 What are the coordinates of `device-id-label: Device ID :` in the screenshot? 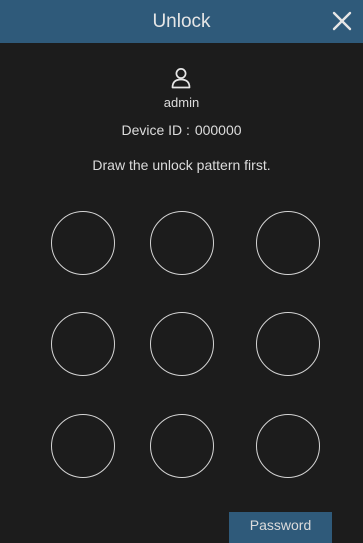 It's located at (155, 130).